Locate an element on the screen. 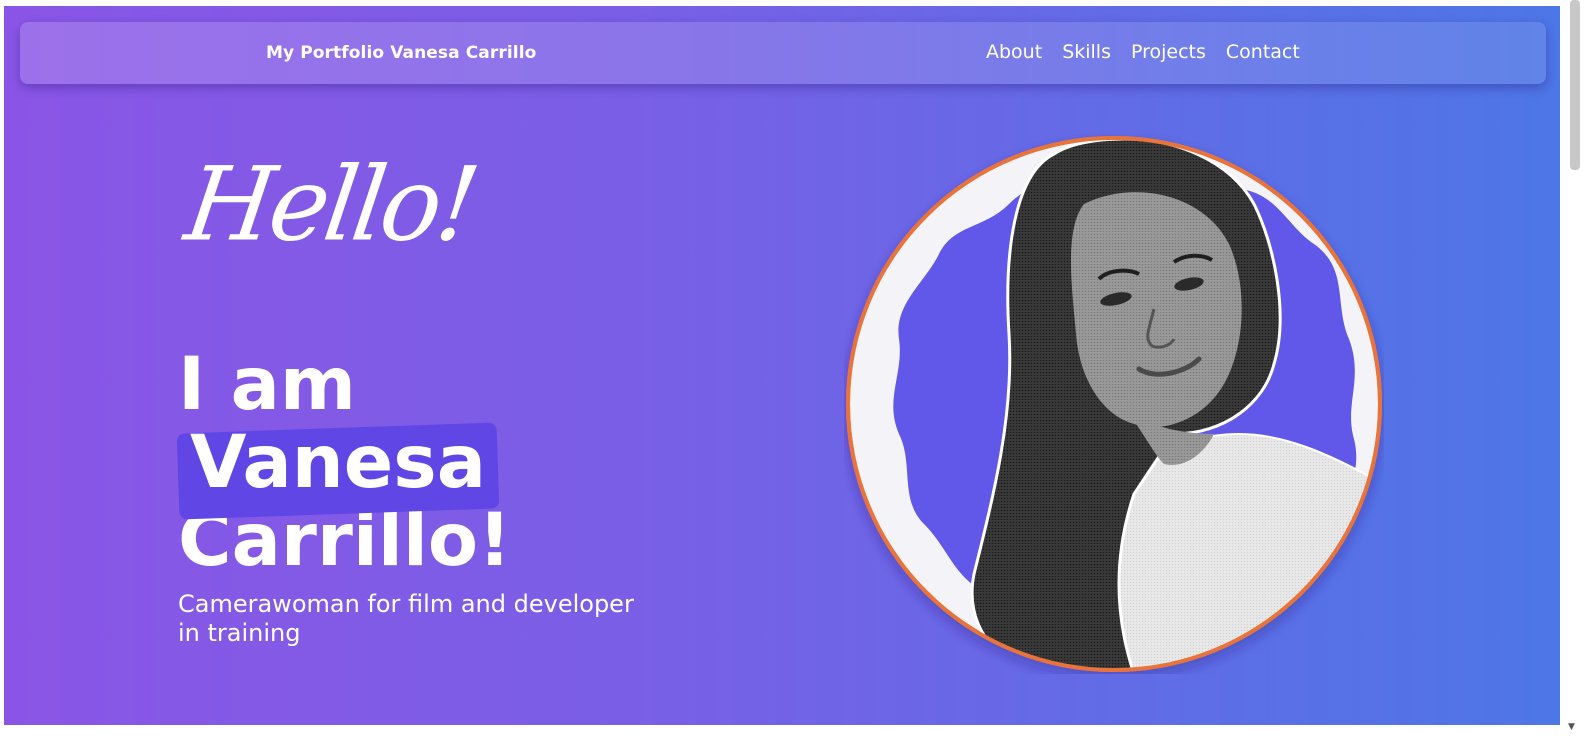  brand-title: My Portfolio Vanesa Carrillo is located at coordinates (401, 53).